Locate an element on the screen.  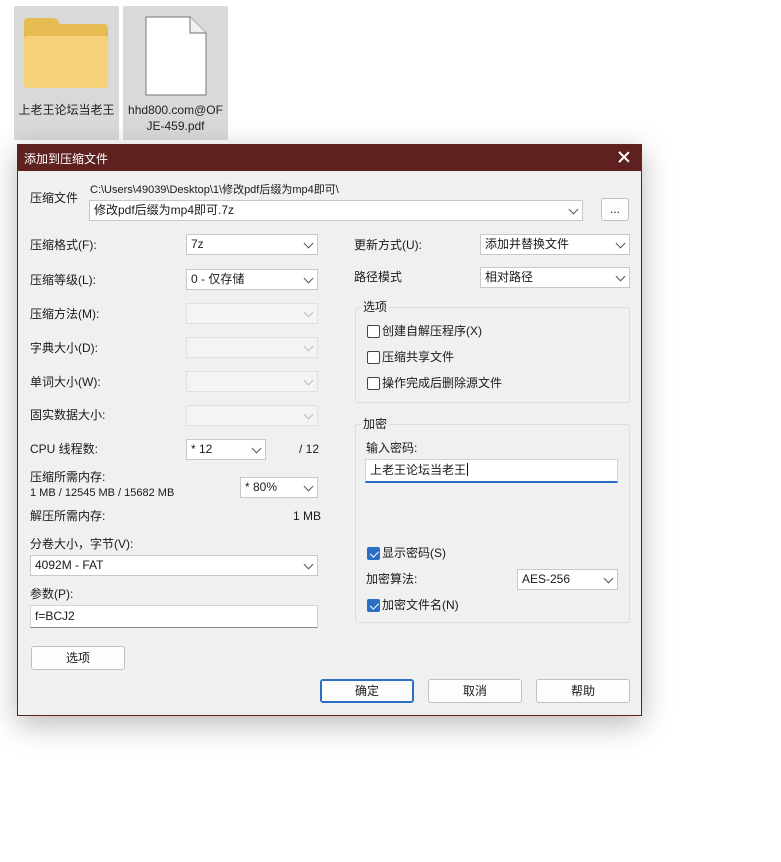
shared-files-checkbox is located at coordinates (373, 357).